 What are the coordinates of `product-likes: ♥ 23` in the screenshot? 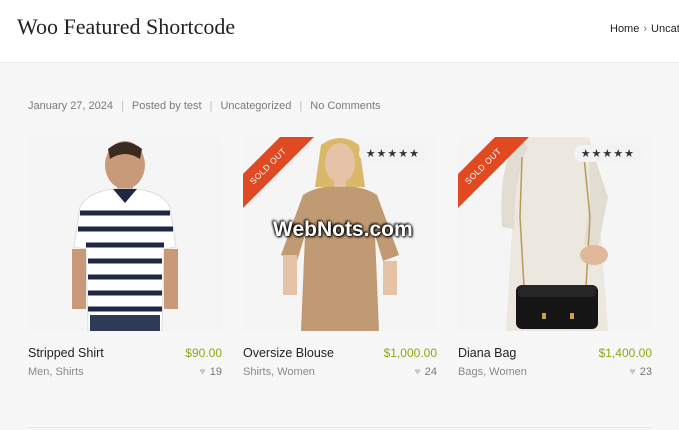 It's located at (640, 372).